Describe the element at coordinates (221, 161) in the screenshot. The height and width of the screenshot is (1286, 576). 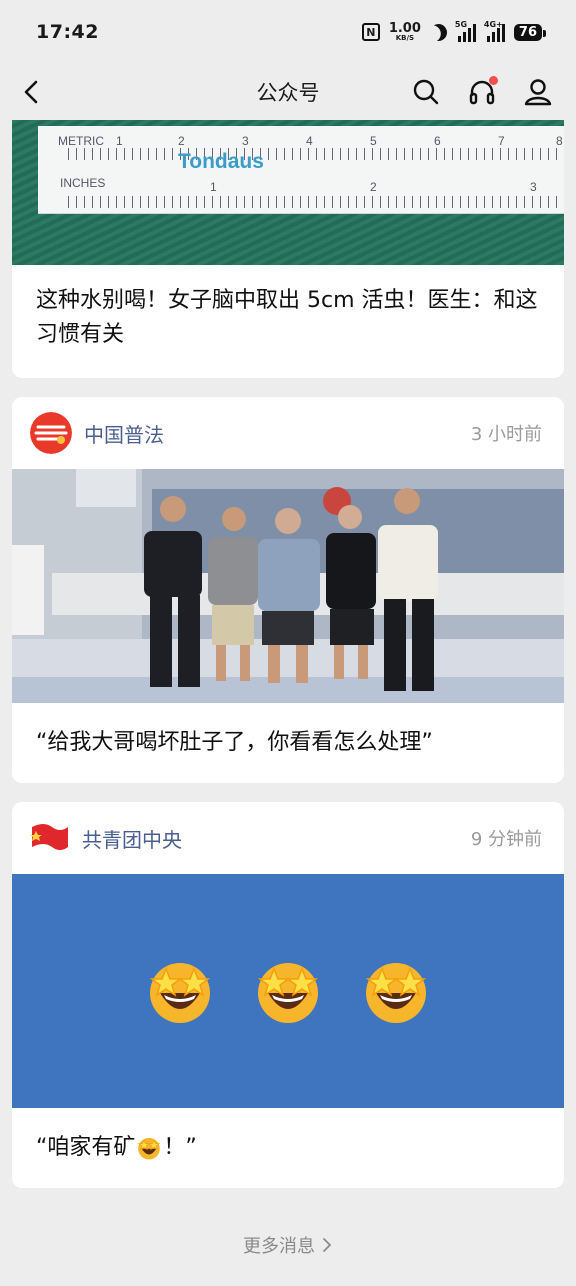
I see `ruler-brand: Tondaus` at that location.